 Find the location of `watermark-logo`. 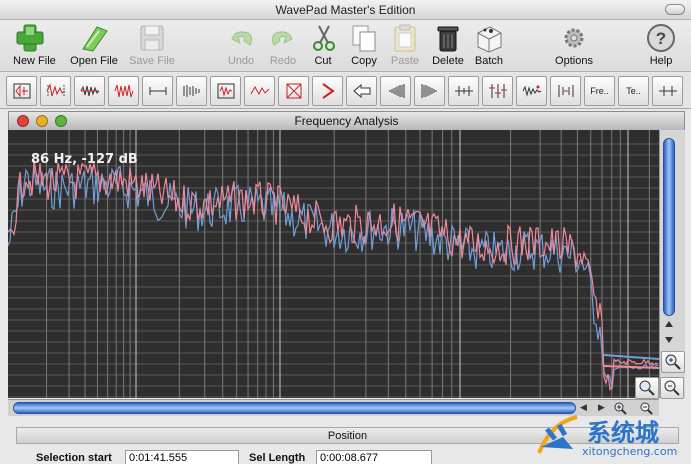

watermark-logo is located at coordinates (557, 434).